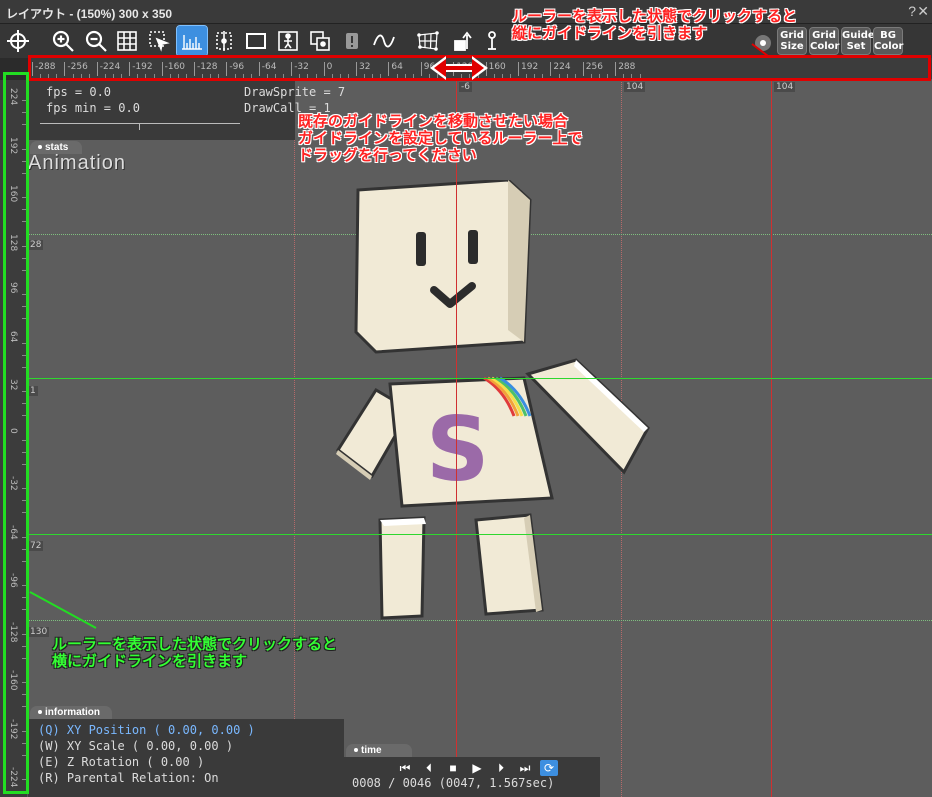  Describe the element at coordinates (93, 108) in the screenshot. I see `fps-min-value: fps min = 0.0` at that location.